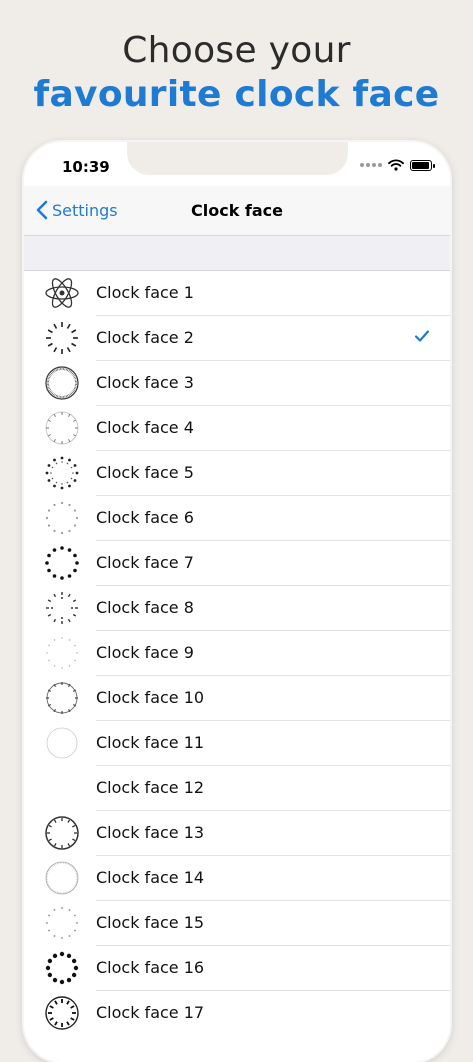  Describe the element at coordinates (62, 698) in the screenshot. I see `clock-minute-ring-icon` at that location.